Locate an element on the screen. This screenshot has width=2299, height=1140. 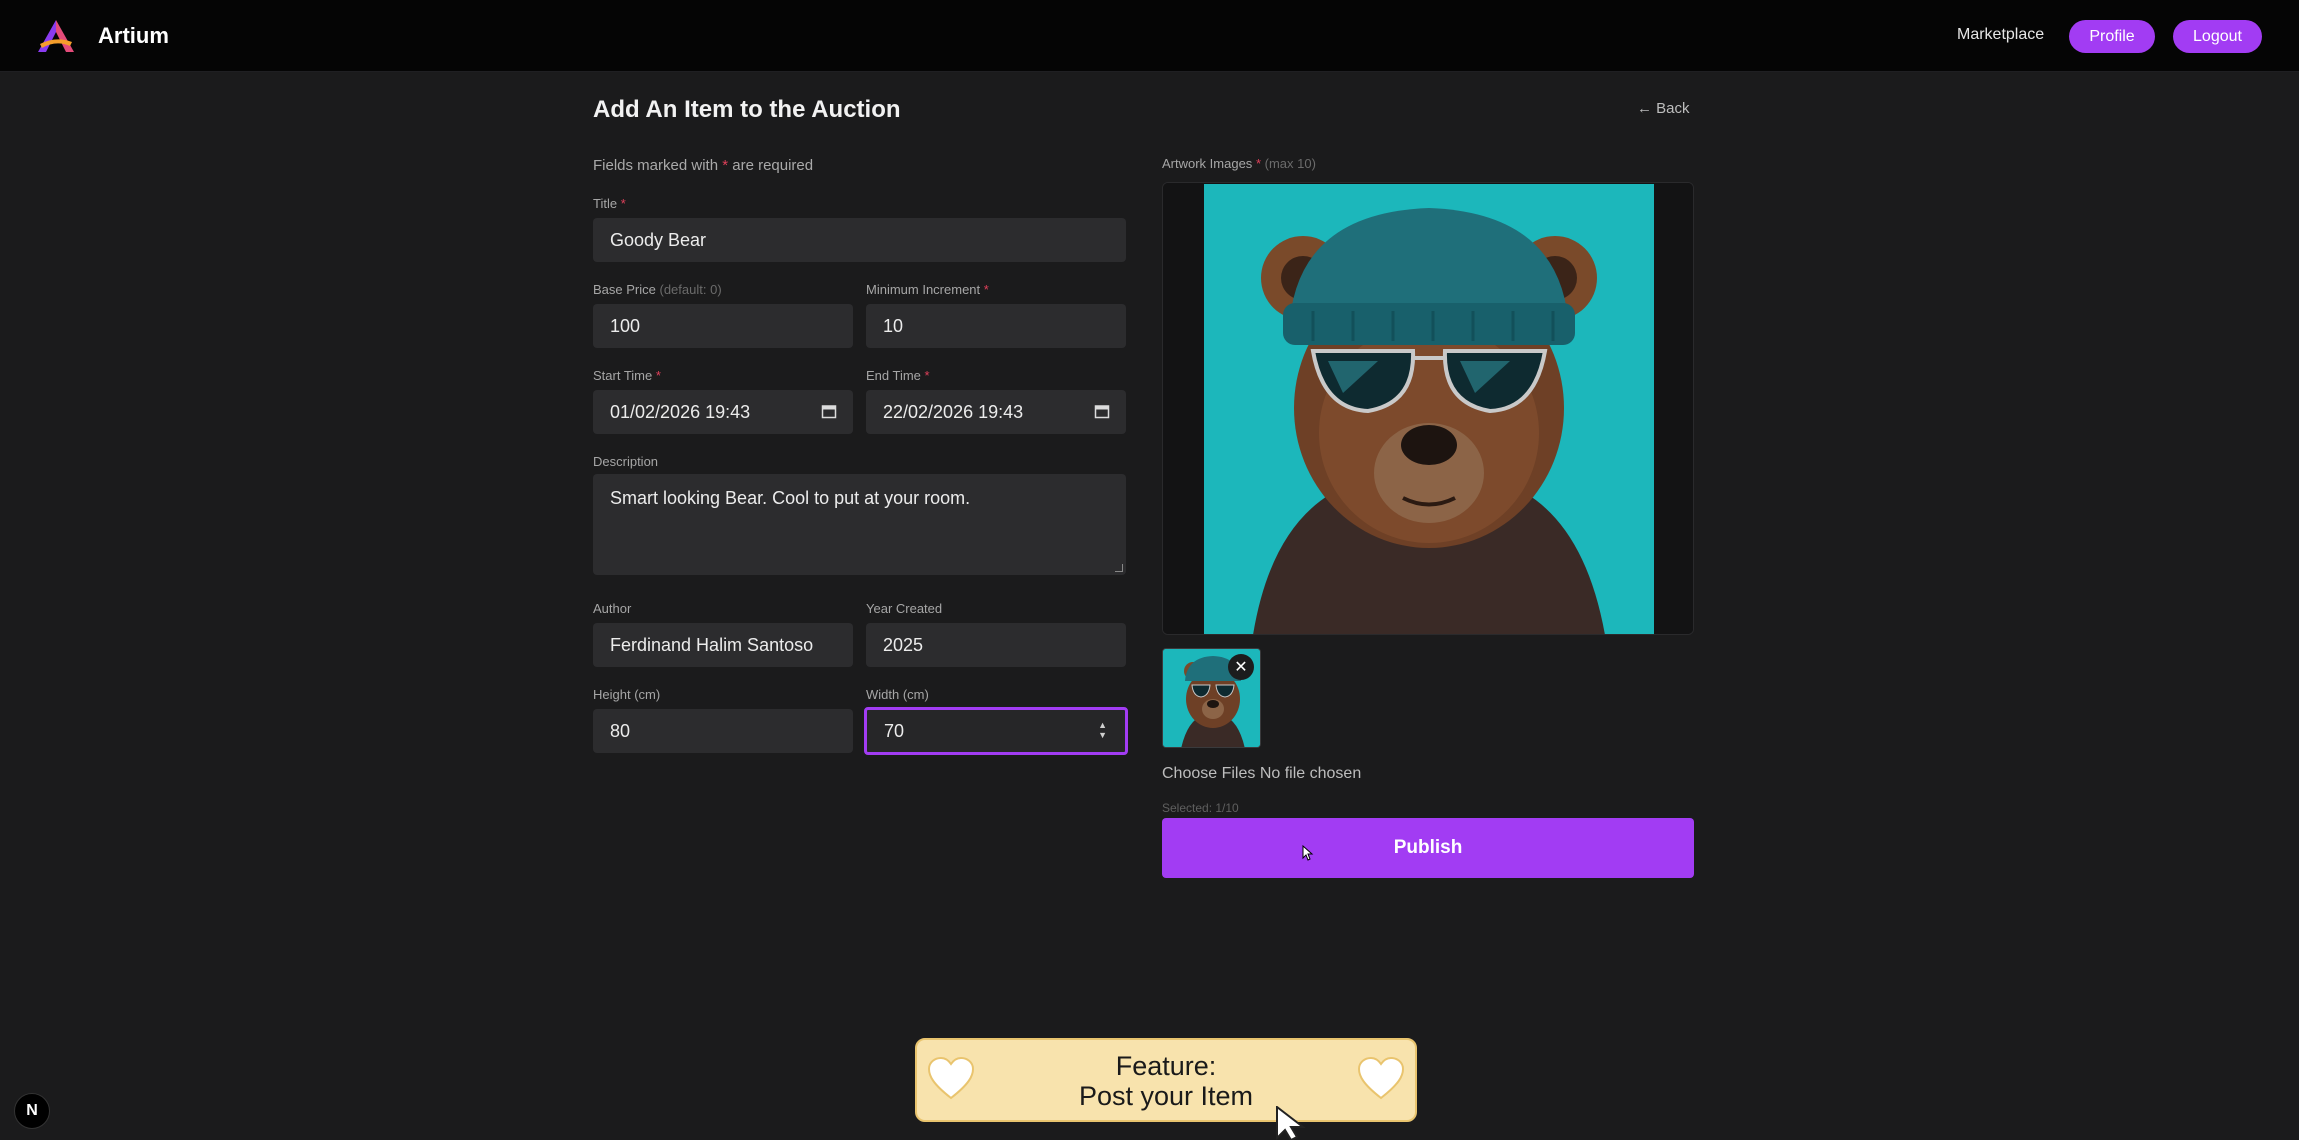
artwork-images-hint: (max 10) is located at coordinates (1290, 163).